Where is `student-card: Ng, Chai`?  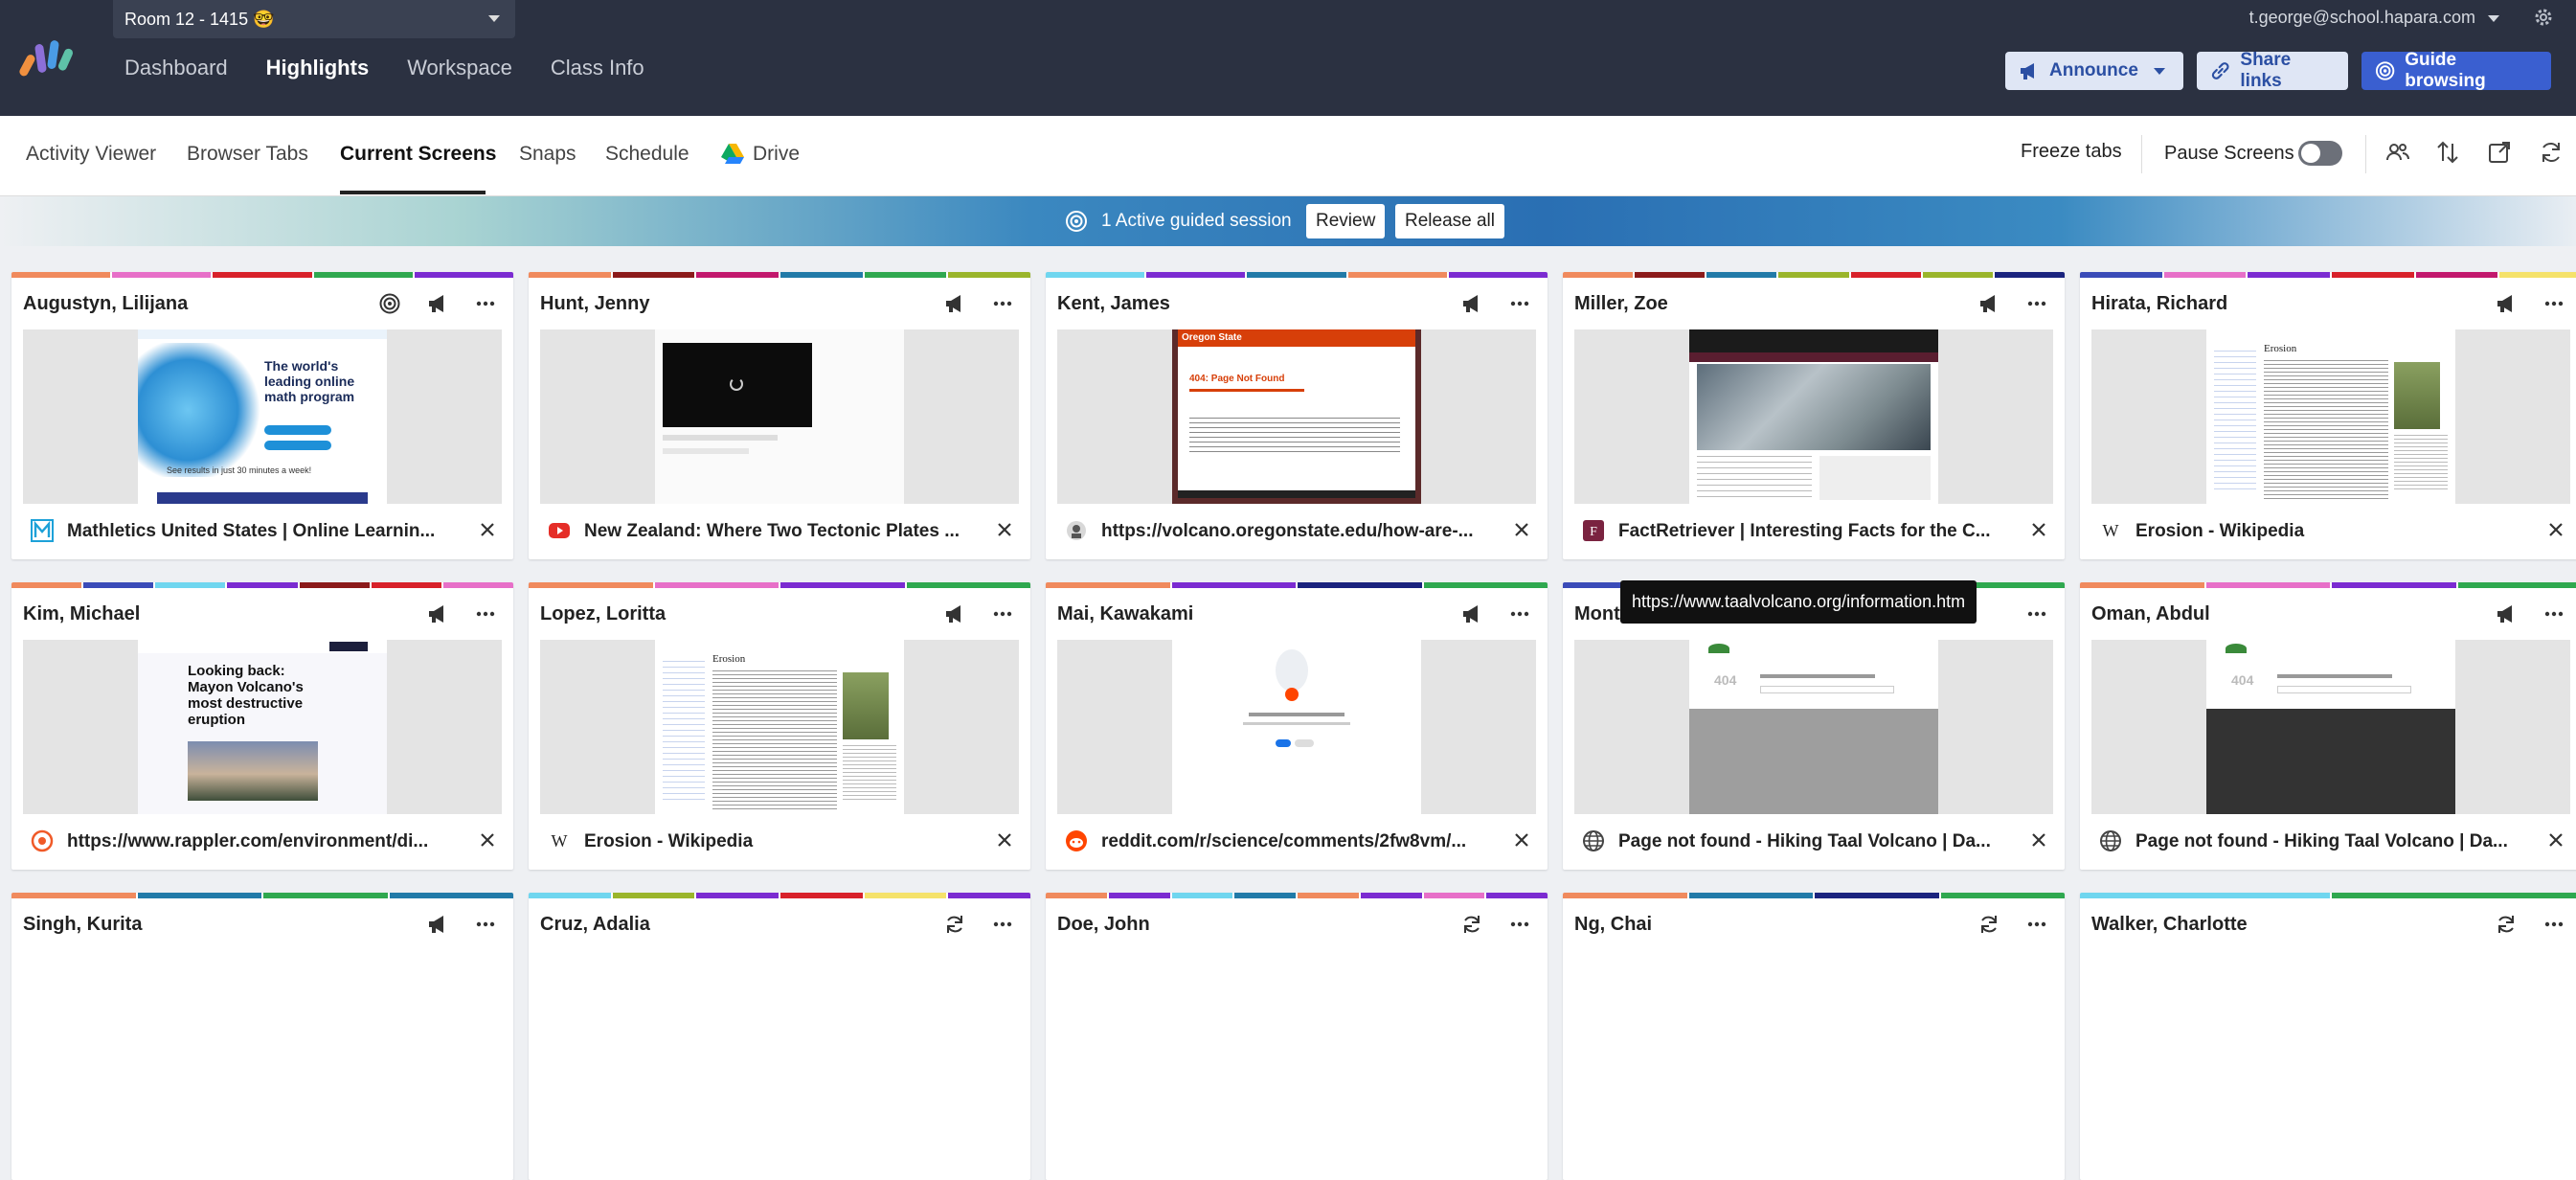 student-card: Ng, Chai is located at coordinates (1814, 1036).